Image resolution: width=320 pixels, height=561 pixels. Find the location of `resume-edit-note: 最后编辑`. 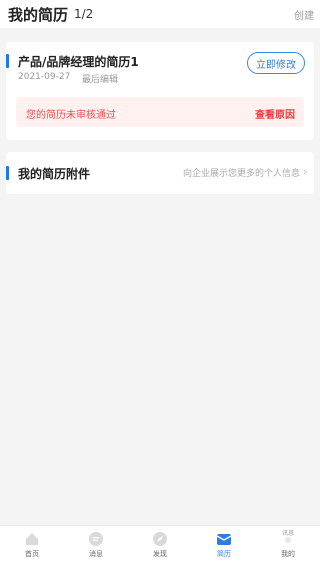

resume-edit-note: 最后编辑 is located at coordinates (100, 80).